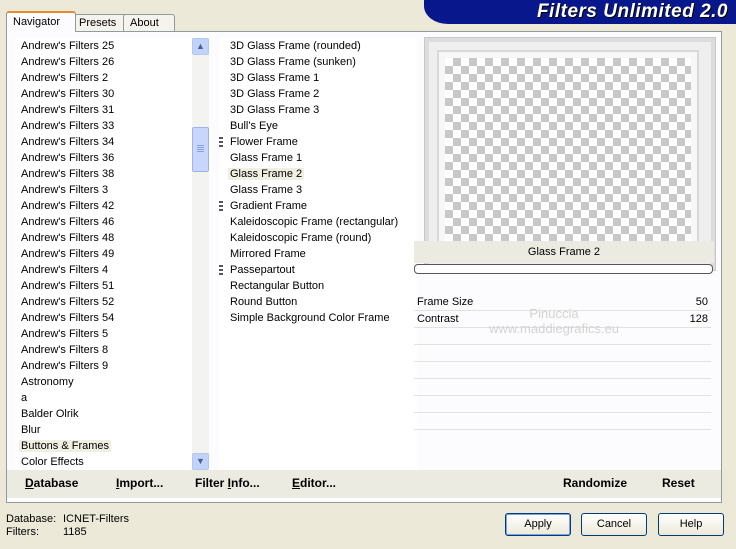 The width and height of the screenshot is (736, 549). What do you see at coordinates (68, 222) in the screenshot?
I see `category-item-label: Andrew's Filters 46` at bounding box center [68, 222].